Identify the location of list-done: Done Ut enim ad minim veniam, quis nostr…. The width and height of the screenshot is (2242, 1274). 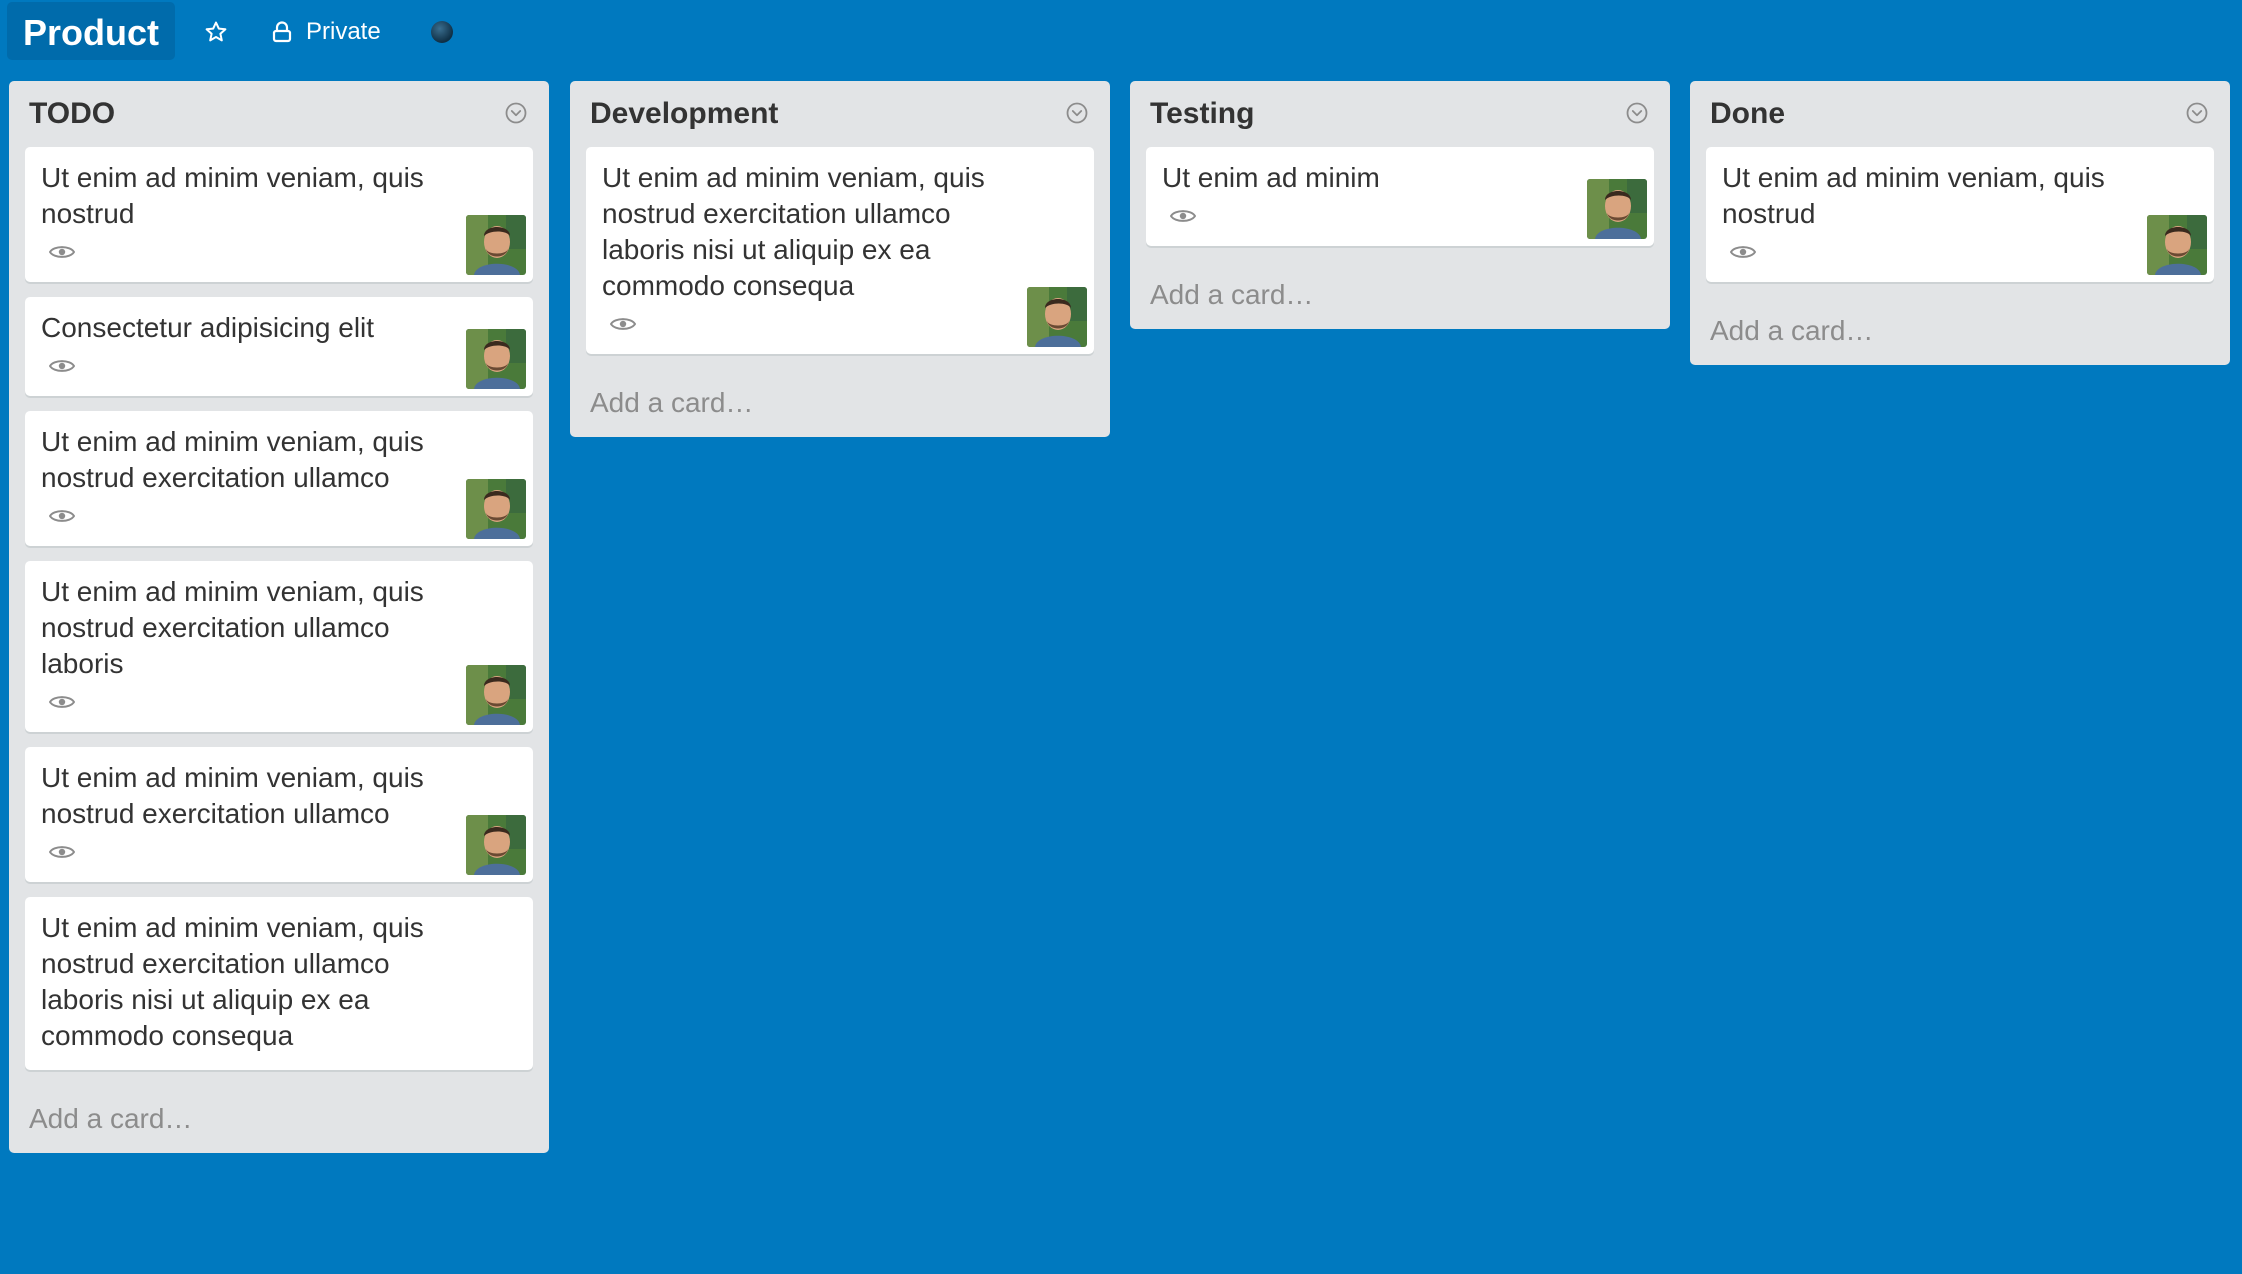
(1960, 223).